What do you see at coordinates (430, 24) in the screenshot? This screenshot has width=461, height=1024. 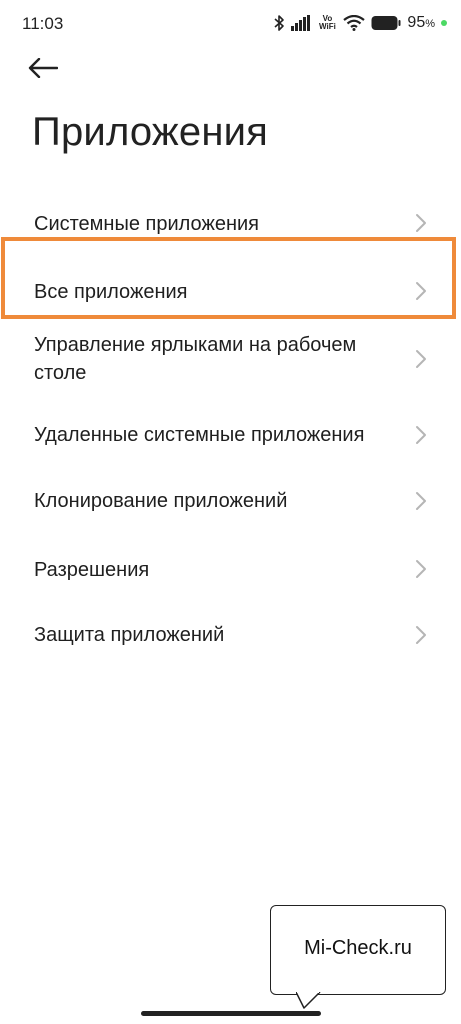 I see `battery-unit: %` at bounding box center [430, 24].